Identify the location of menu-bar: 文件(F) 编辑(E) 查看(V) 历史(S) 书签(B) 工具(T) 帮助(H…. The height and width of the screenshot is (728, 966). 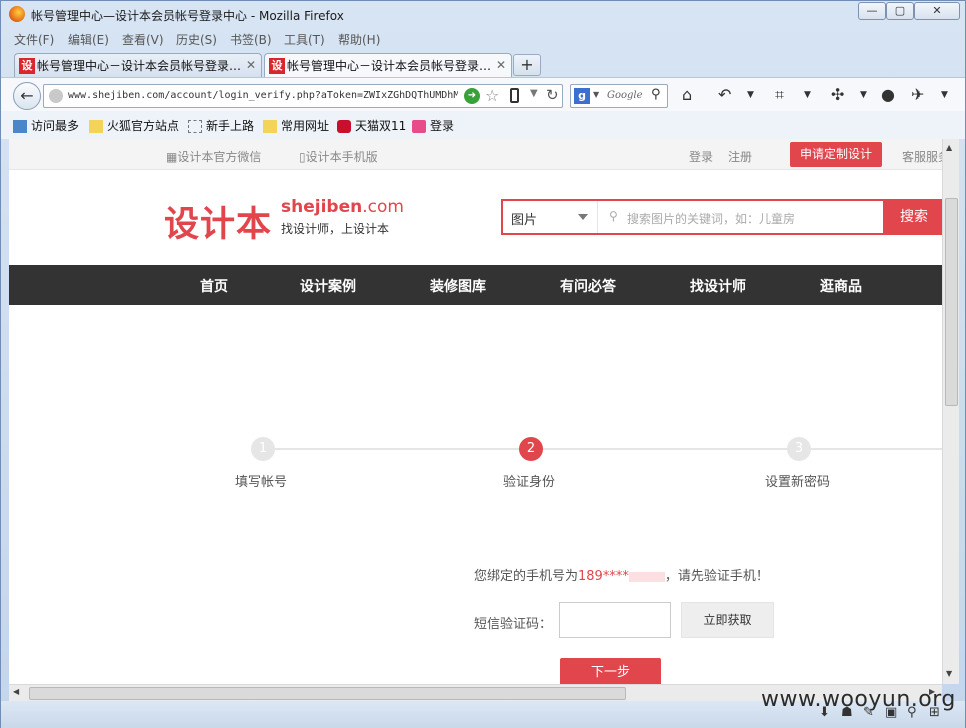
(483, 39).